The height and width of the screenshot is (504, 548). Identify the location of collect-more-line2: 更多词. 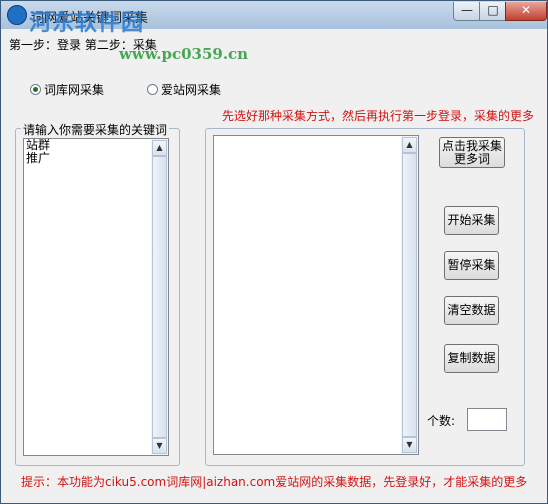
(471, 158).